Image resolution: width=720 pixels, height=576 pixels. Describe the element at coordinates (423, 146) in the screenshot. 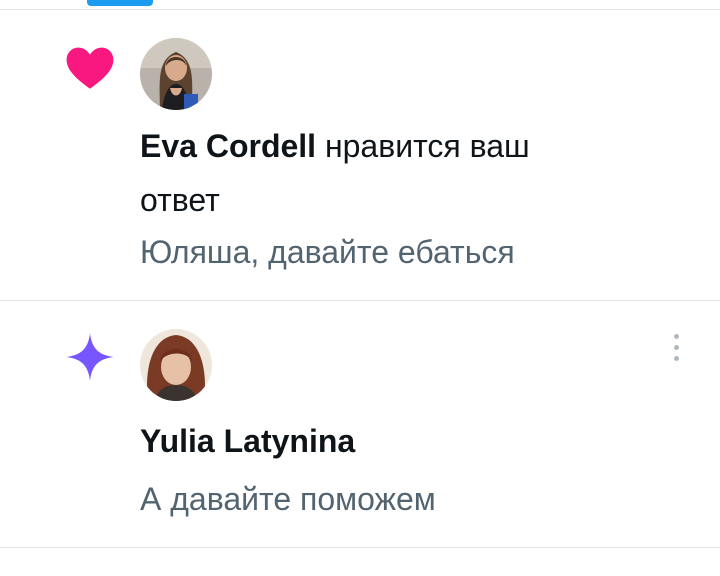

I see `action-text: нравится ваш` at that location.